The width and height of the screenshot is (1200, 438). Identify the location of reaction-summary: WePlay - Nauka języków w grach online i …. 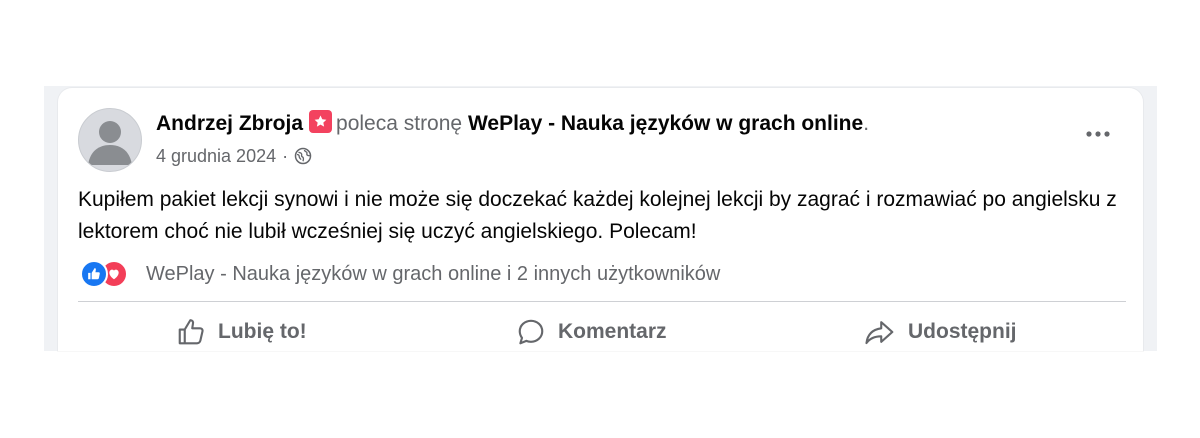
(433, 274).